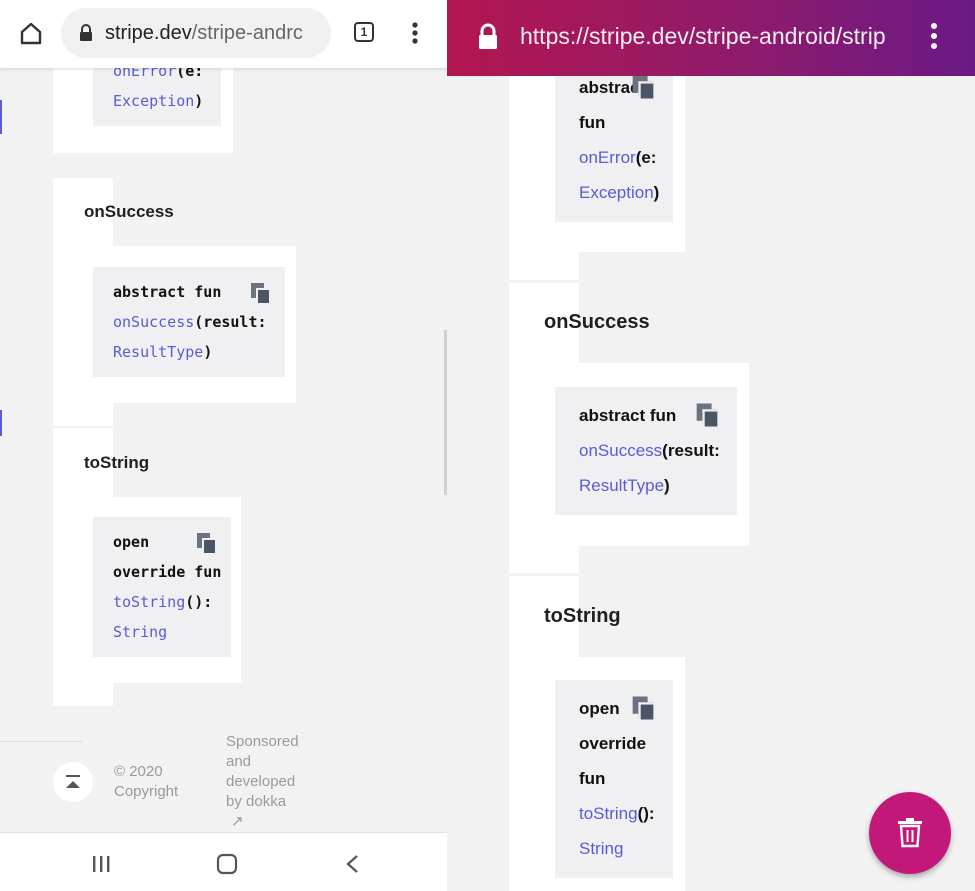 The image size is (975, 891). I want to click on right-onsuccess-heading: onSuccess, so click(597, 322).